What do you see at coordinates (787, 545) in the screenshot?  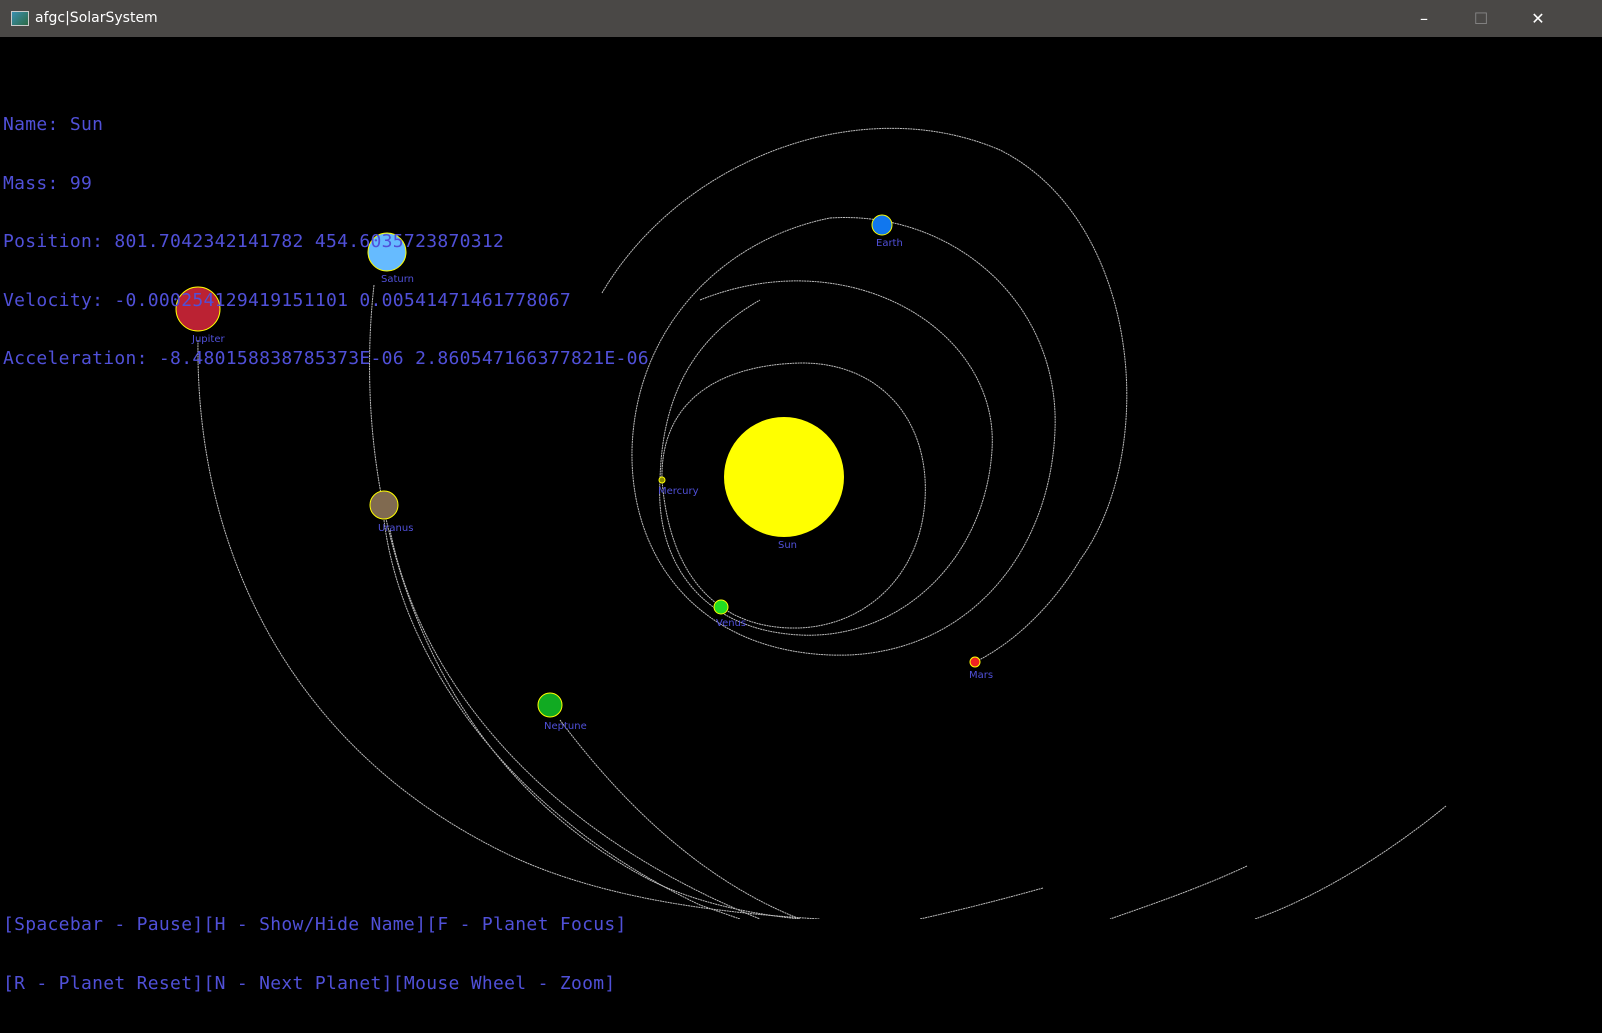 I see `svg-text: Sun` at bounding box center [787, 545].